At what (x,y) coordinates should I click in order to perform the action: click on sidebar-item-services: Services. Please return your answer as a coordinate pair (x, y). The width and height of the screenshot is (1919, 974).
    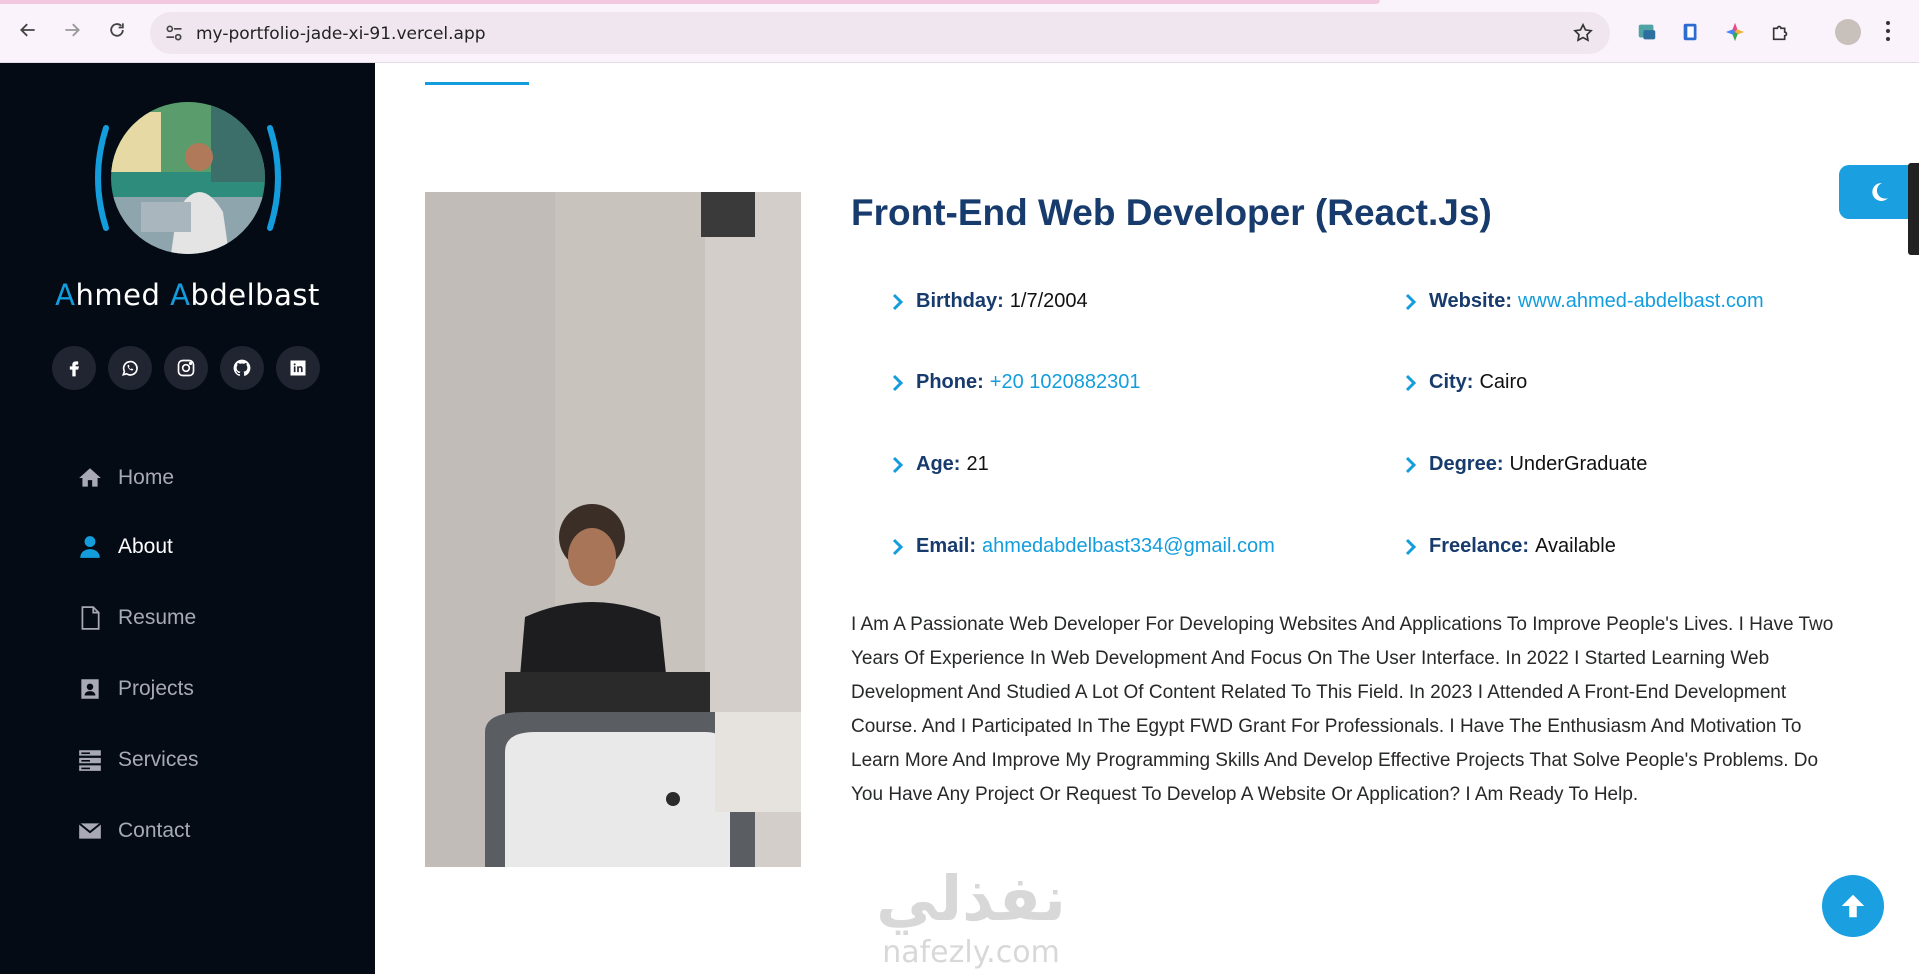
    Looking at the image, I should click on (196, 760).